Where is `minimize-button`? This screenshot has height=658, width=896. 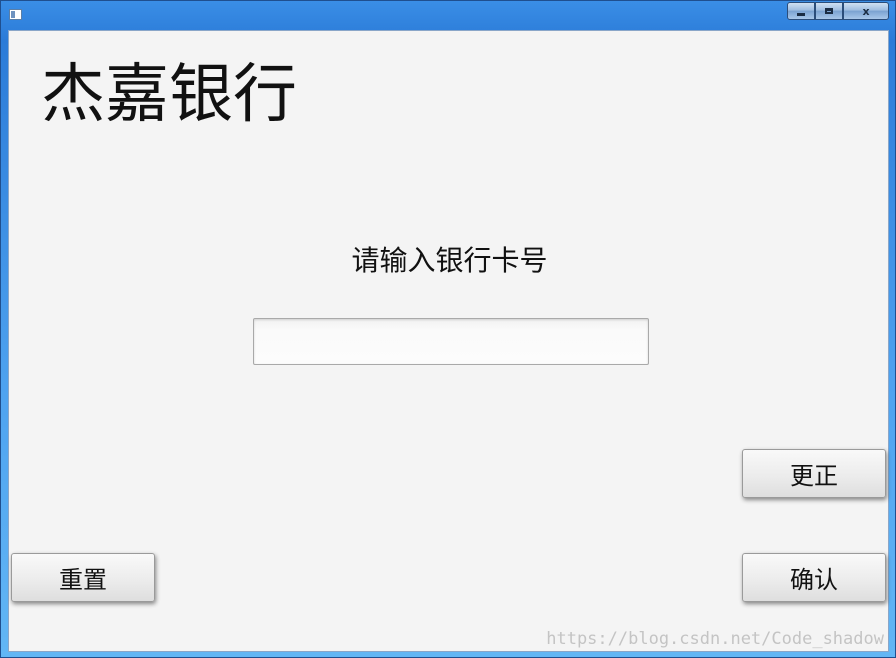
minimize-button is located at coordinates (801, 11).